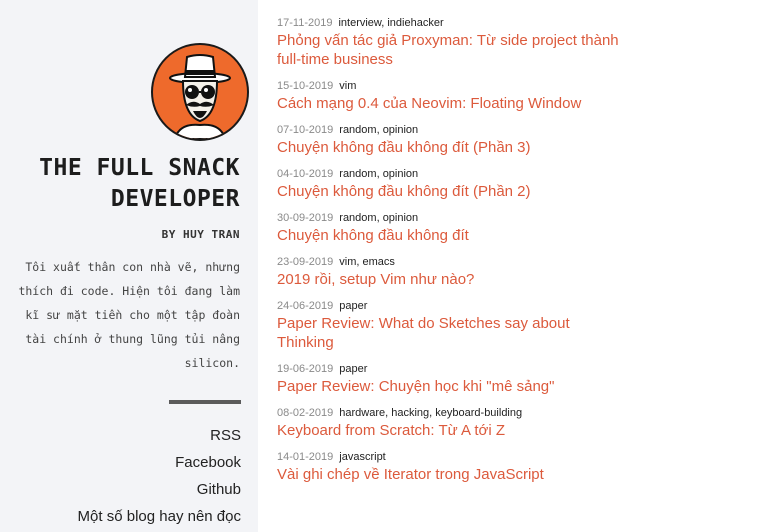 Image resolution: width=768 pixels, height=532 pixels. Describe the element at coordinates (390, 23) in the screenshot. I see `post-tags: interview, indiehacker` at that location.